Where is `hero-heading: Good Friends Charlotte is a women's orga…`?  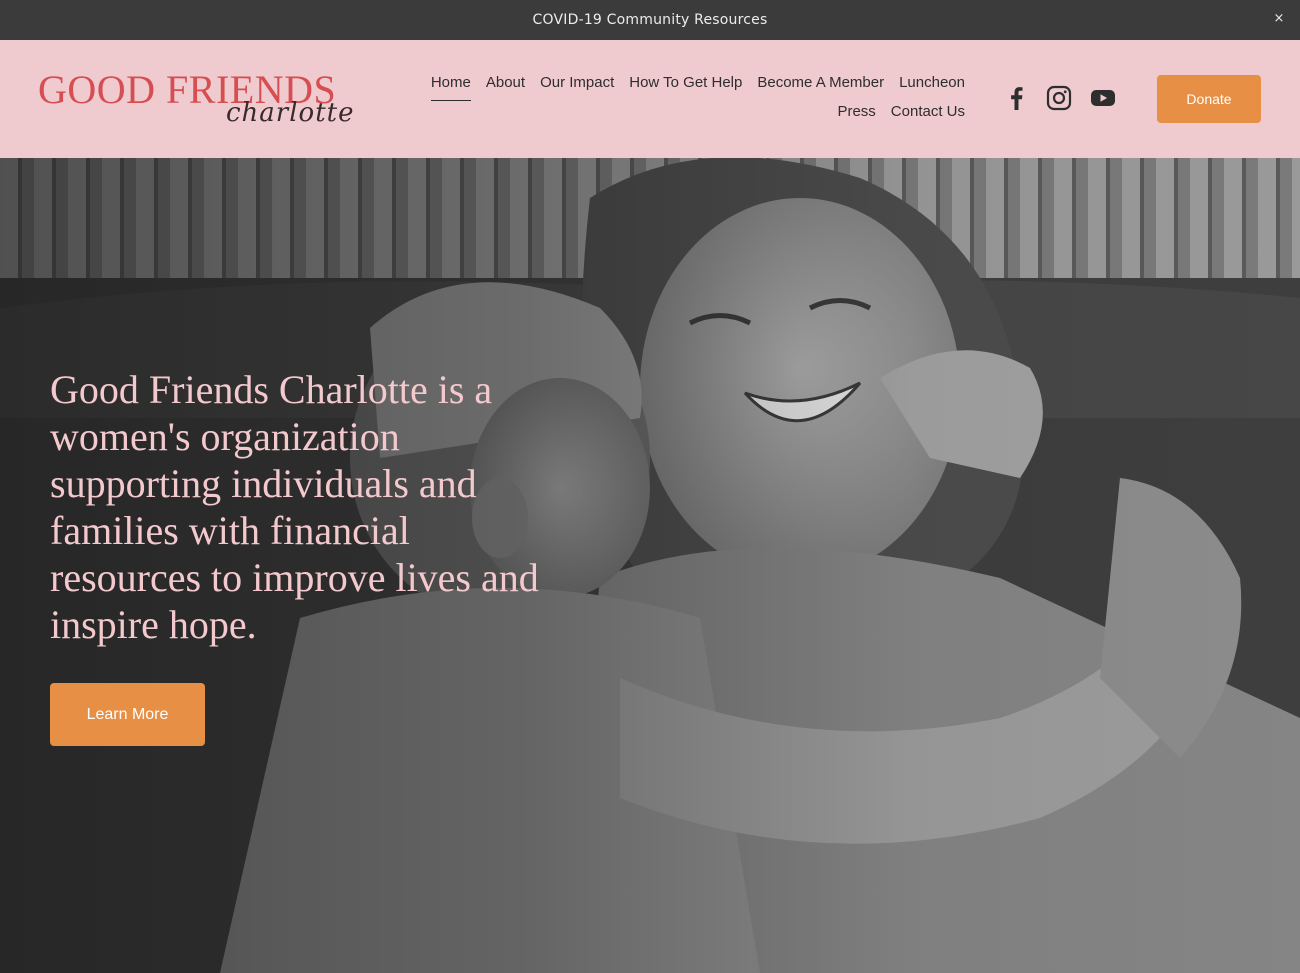 hero-heading: Good Friends Charlotte is a women's orga… is located at coordinates (294, 507).